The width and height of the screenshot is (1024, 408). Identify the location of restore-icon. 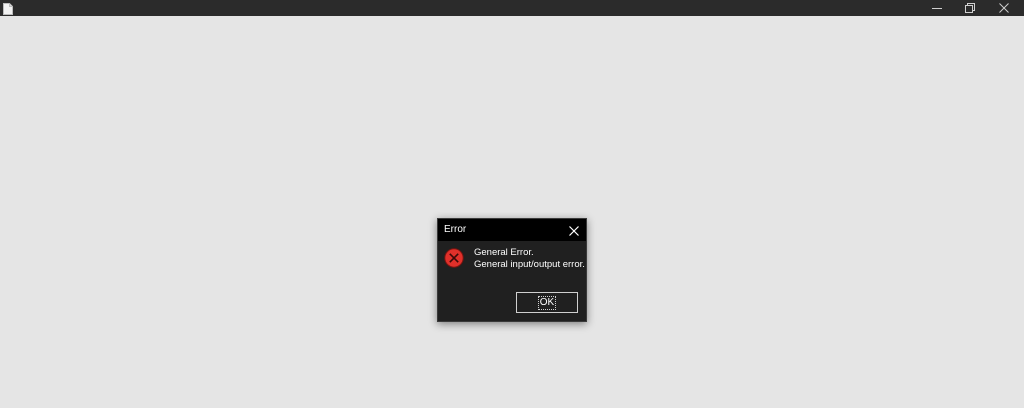
(970, 8).